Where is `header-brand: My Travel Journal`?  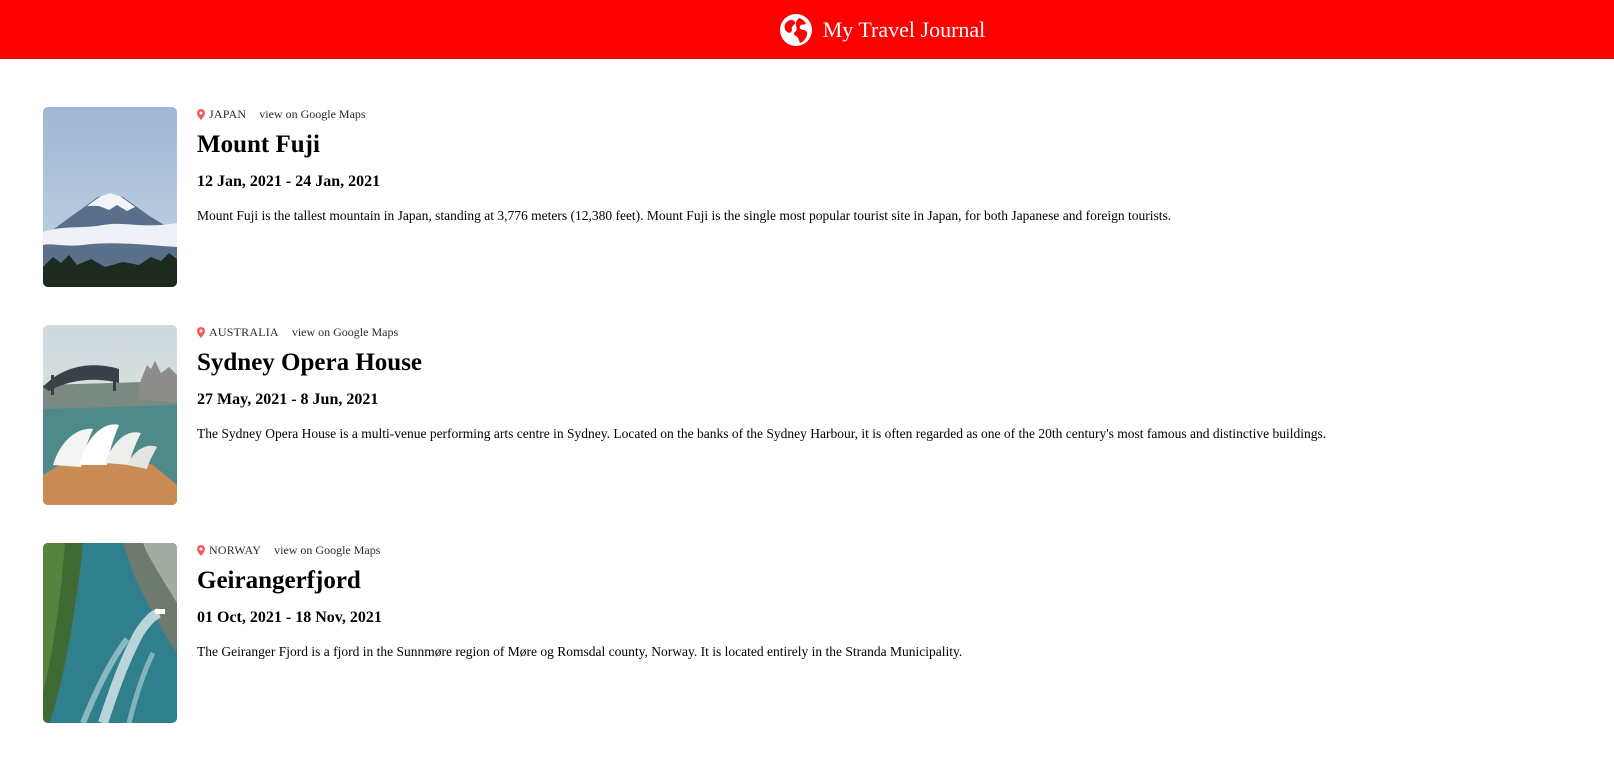 header-brand: My Travel Journal is located at coordinates (882, 30).